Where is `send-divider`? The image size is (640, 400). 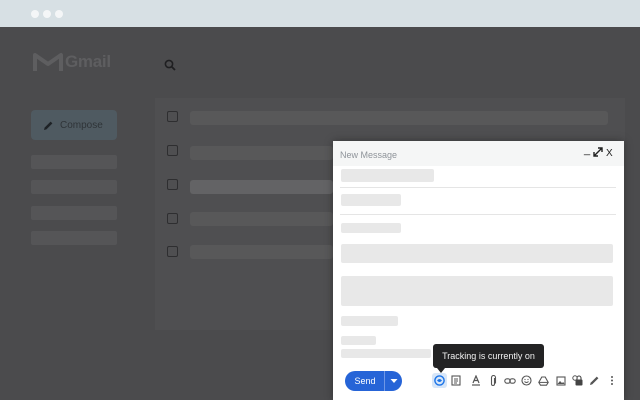 send-divider is located at coordinates (384, 381).